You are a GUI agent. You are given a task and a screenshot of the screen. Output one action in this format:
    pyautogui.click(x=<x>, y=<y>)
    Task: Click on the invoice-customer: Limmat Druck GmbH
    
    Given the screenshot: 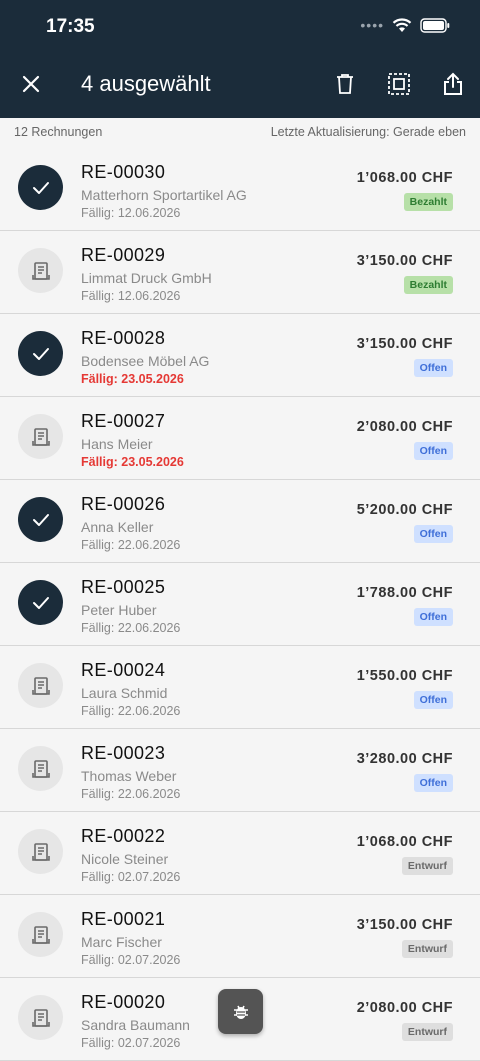 What is the action you would take?
    pyautogui.click(x=146, y=278)
    